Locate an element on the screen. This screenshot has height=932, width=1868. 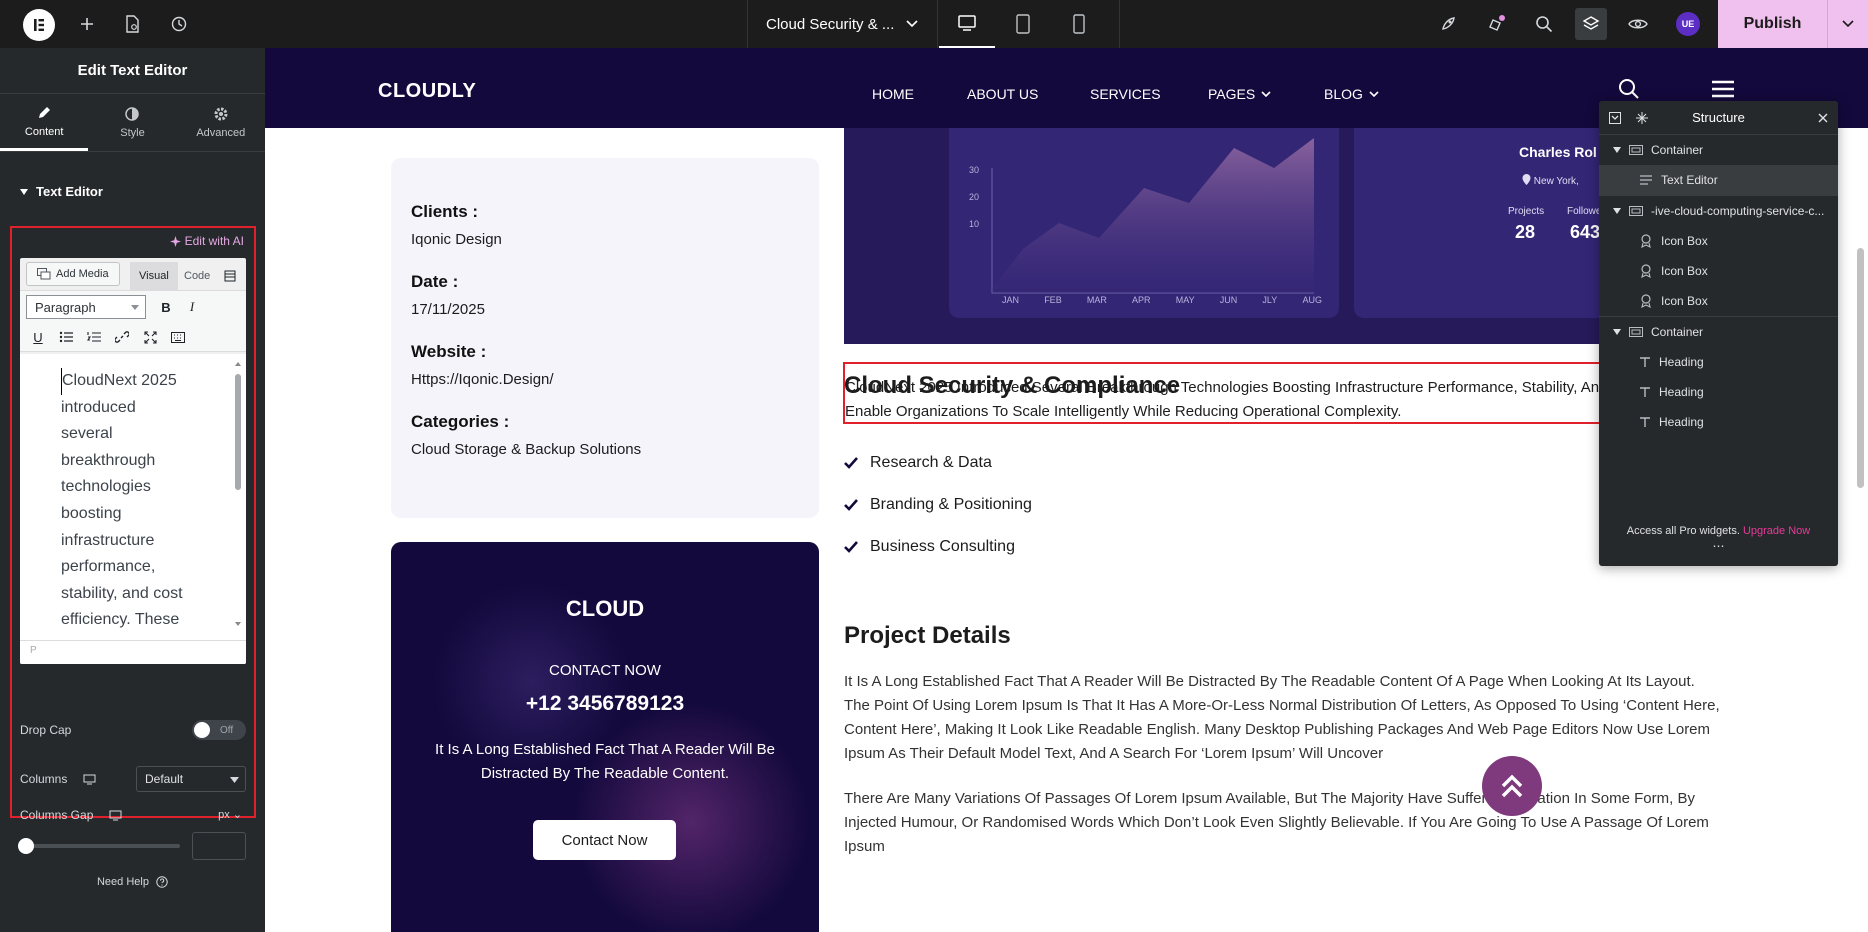
ai-sparkle-icon is located at coordinates (175, 241).